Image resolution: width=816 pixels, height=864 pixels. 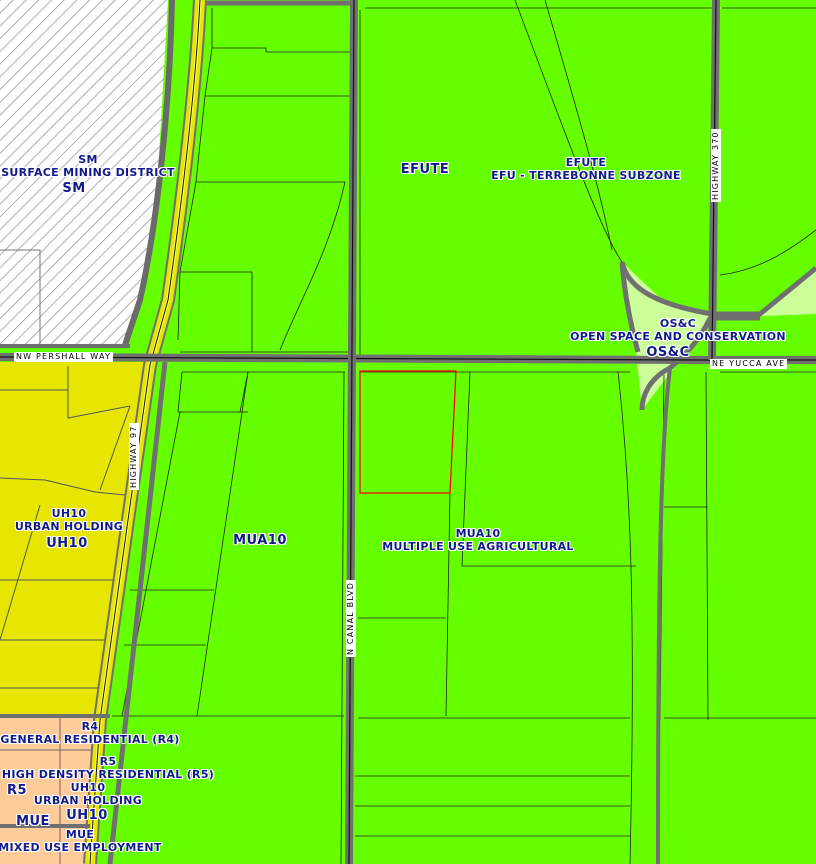 I want to click on uh10-south-code-large-label: UH10, so click(x=87, y=815).